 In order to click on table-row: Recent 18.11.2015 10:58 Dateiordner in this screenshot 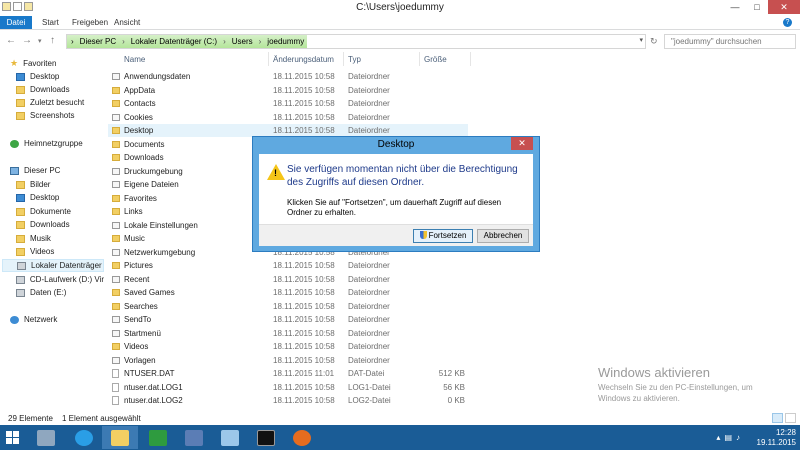, I will do `click(288, 279)`.